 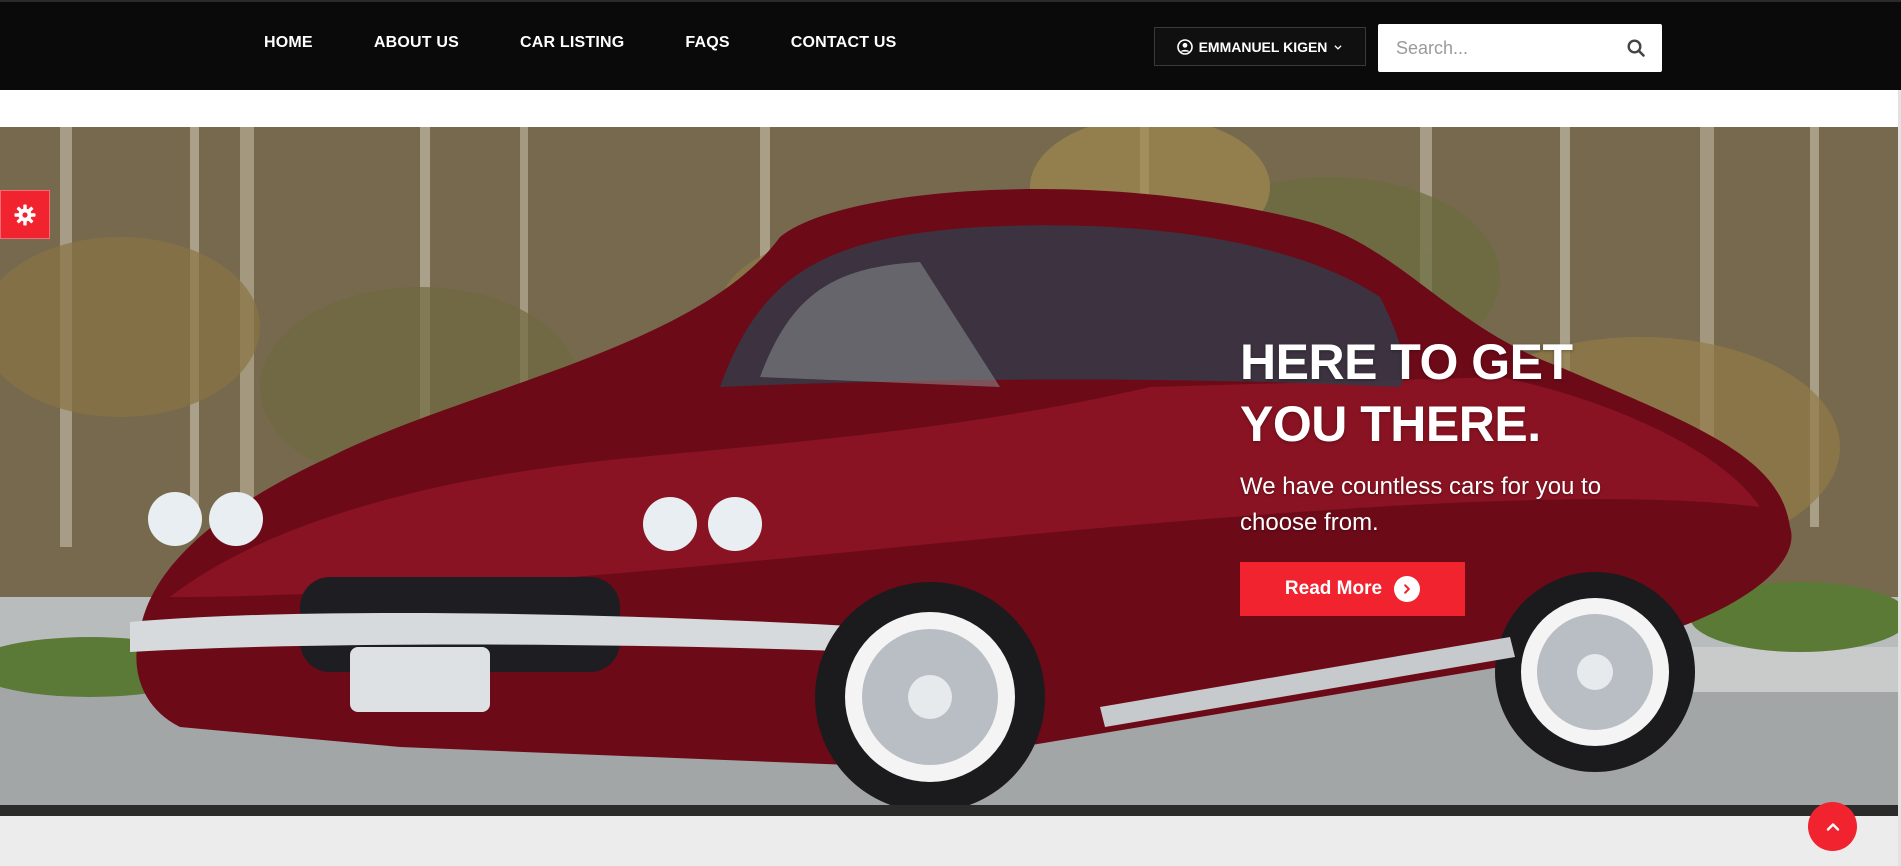 What do you see at coordinates (1333, 588) in the screenshot?
I see `read-more-label: Read More` at bounding box center [1333, 588].